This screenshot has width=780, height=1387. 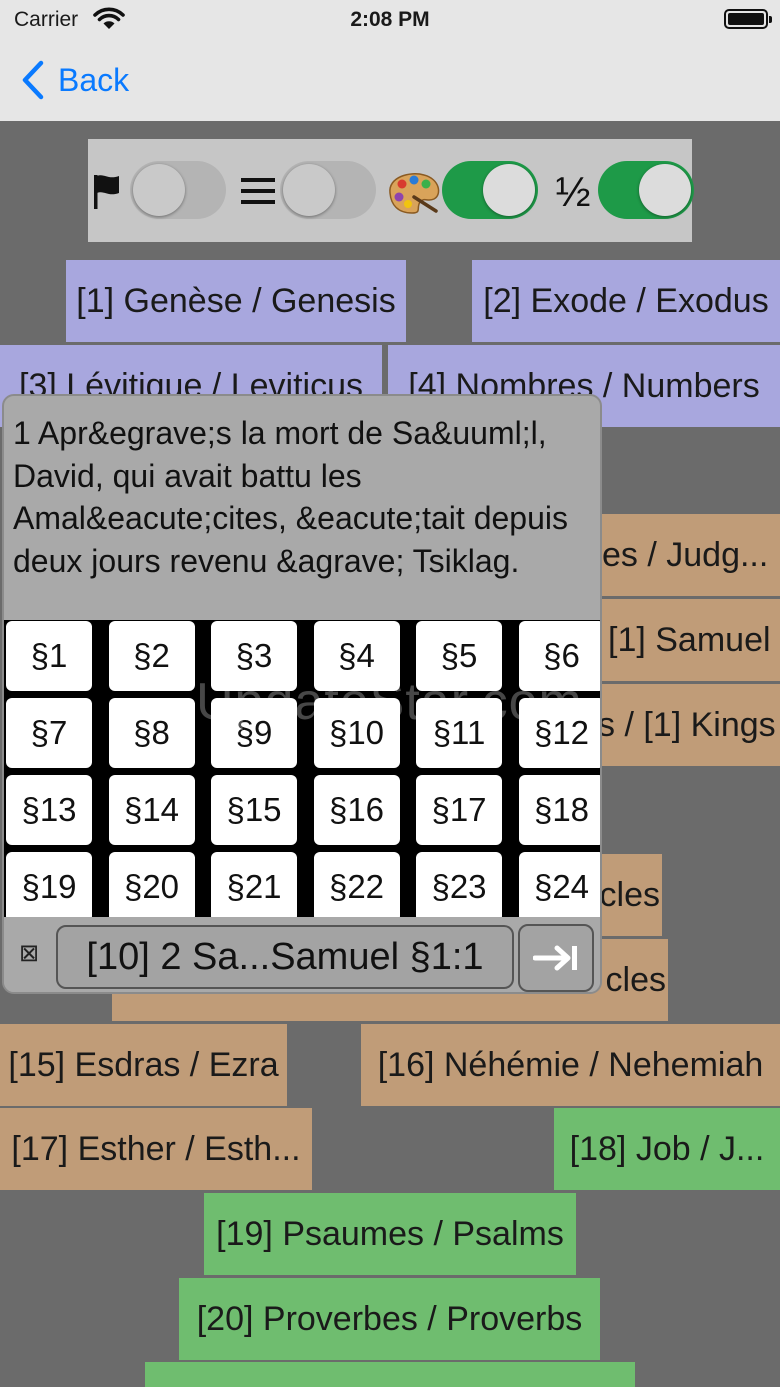 What do you see at coordinates (151, 810) in the screenshot?
I see `verse-cell: §14` at bounding box center [151, 810].